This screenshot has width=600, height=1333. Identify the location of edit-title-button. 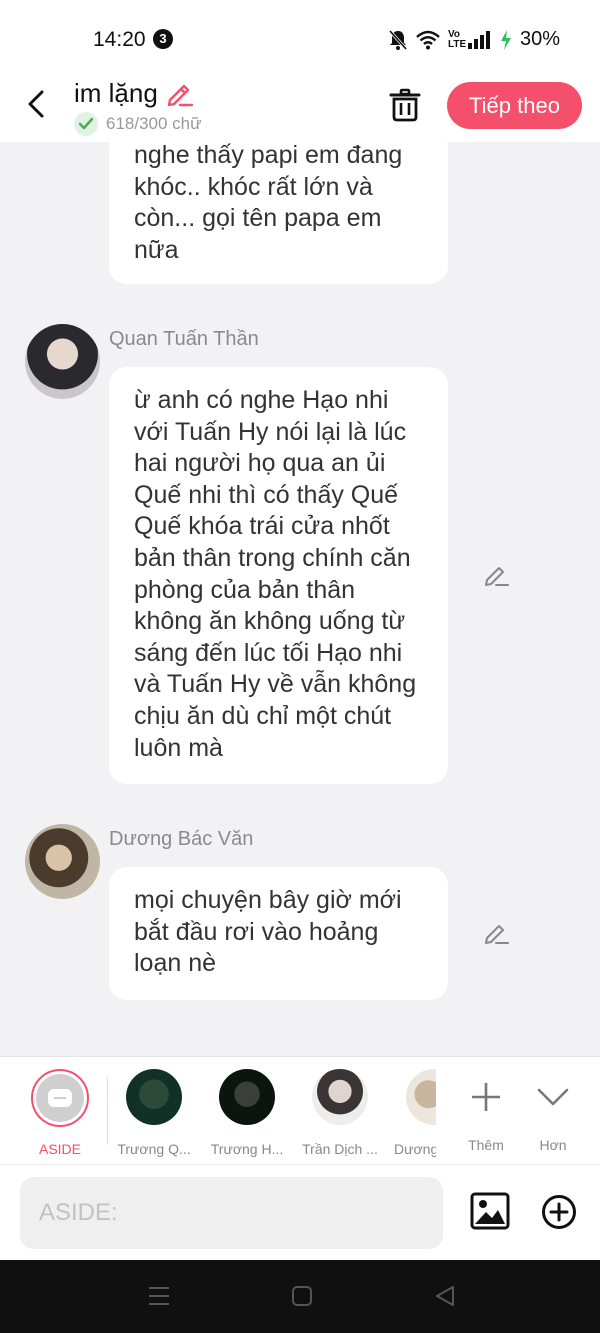
(180, 94).